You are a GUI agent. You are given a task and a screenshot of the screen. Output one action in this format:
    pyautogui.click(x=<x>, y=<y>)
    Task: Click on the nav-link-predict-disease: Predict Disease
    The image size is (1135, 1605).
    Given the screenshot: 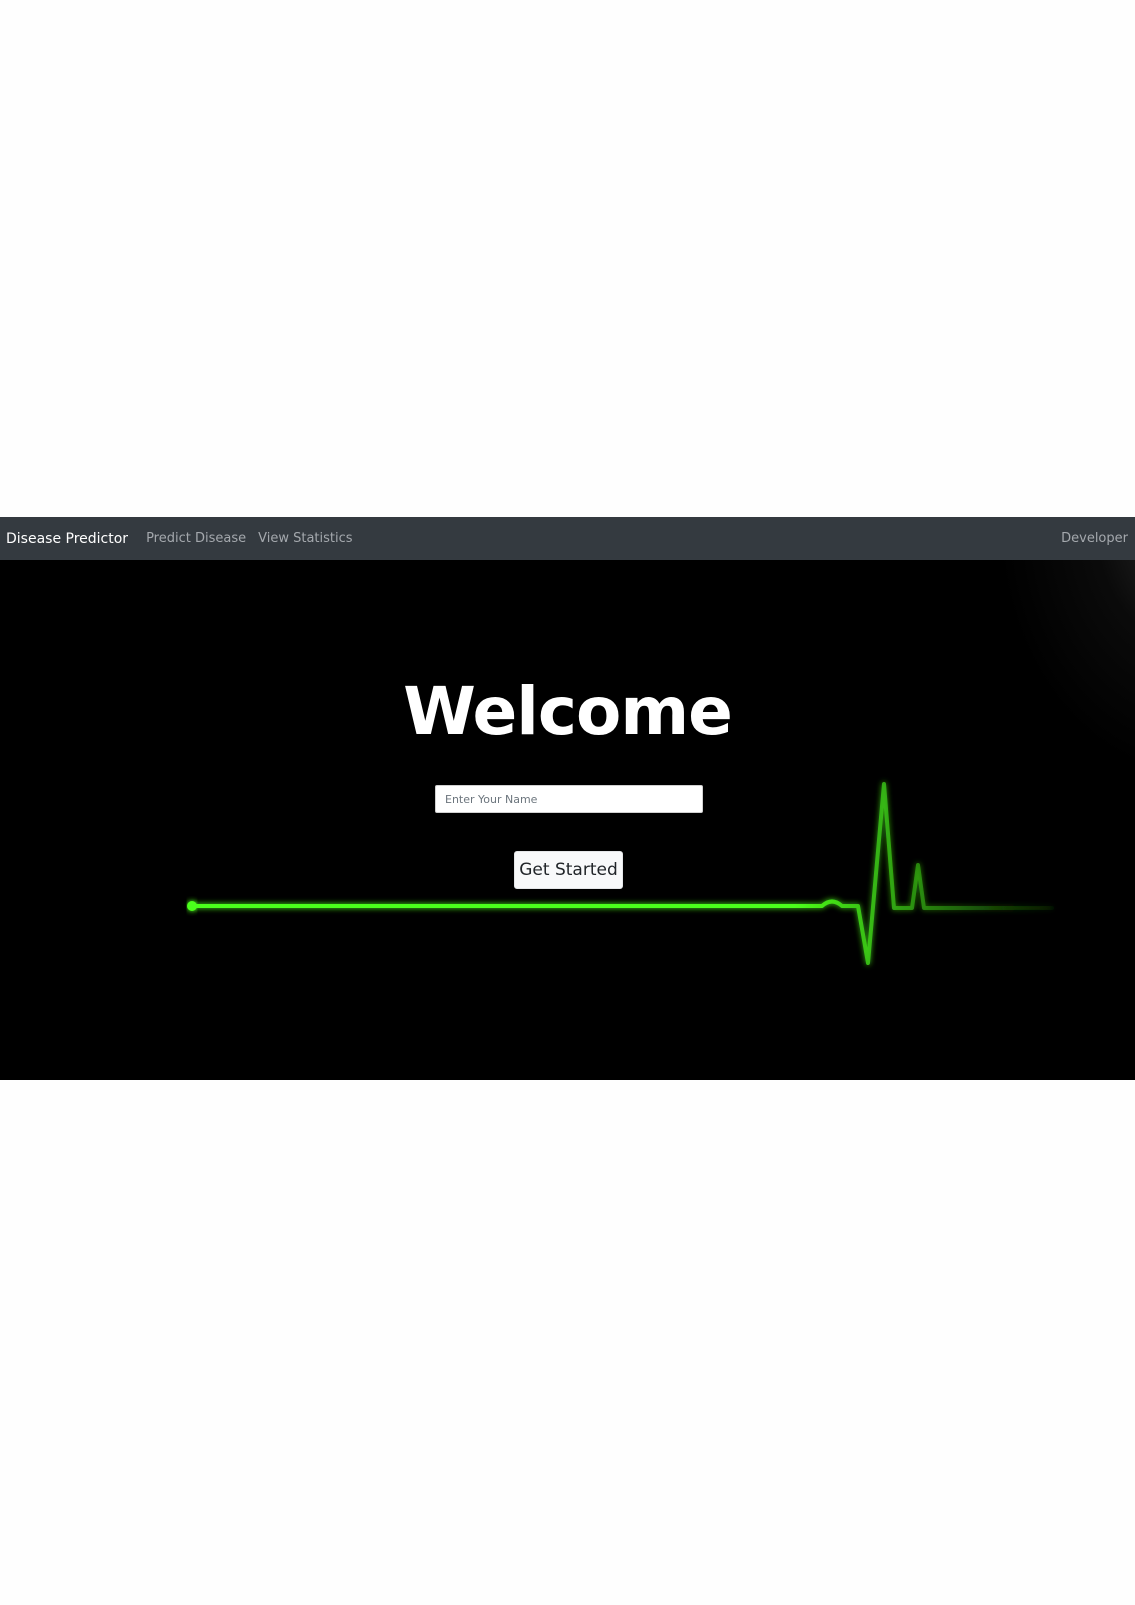 What is the action you would take?
    pyautogui.click(x=196, y=538)
    